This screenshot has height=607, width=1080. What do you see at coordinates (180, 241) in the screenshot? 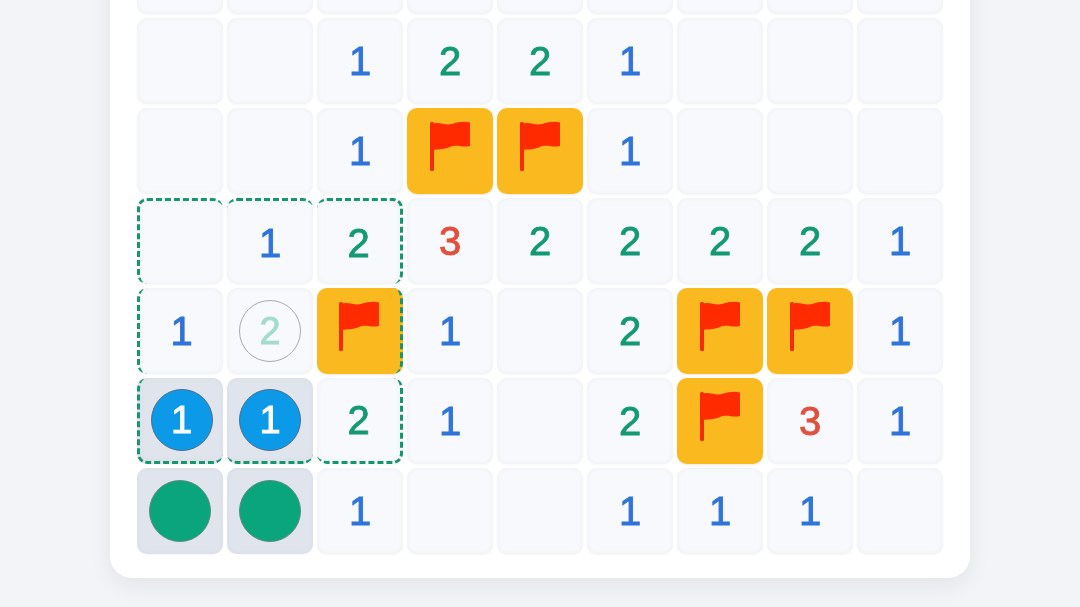
I see `empty-tile` at bounding box center [180, 241].